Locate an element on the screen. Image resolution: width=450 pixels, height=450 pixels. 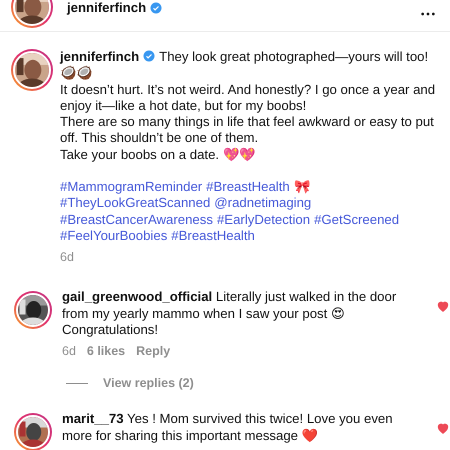
hashtag-link: #TheyLookGreatScanned is located at coordinates (135, 202).